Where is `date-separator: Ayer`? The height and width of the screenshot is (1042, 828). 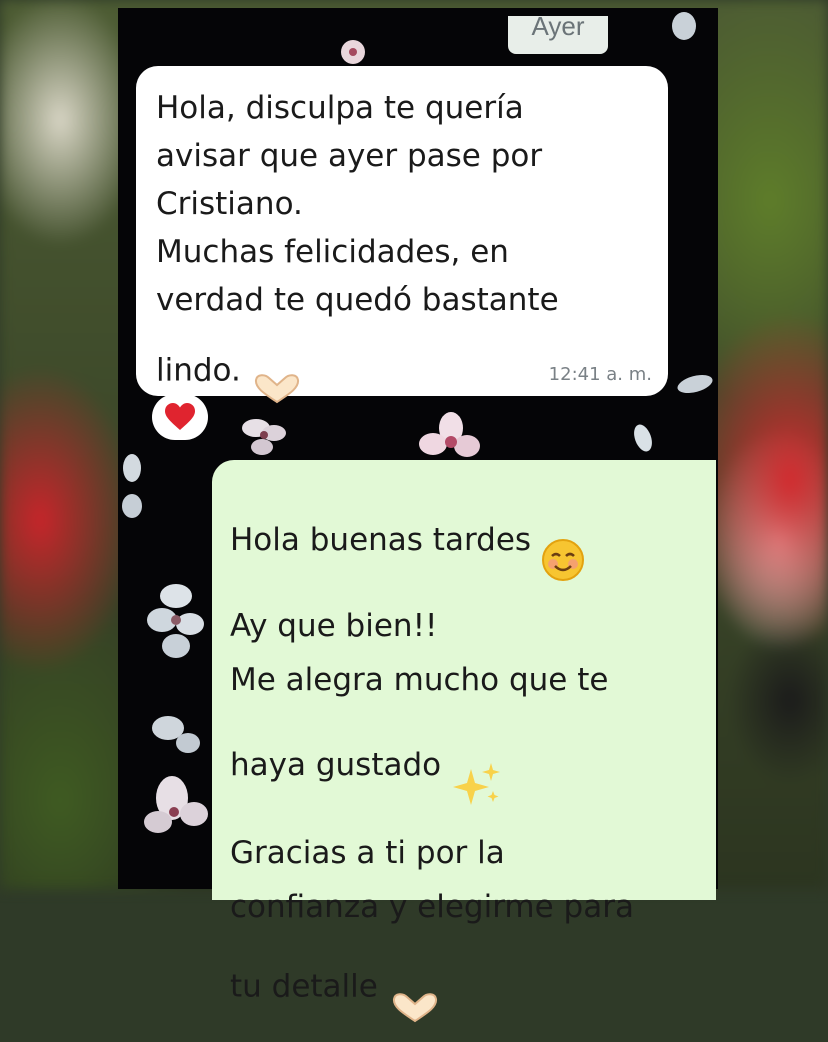
date-separator: Ayer is located at coordinates (558, 33).